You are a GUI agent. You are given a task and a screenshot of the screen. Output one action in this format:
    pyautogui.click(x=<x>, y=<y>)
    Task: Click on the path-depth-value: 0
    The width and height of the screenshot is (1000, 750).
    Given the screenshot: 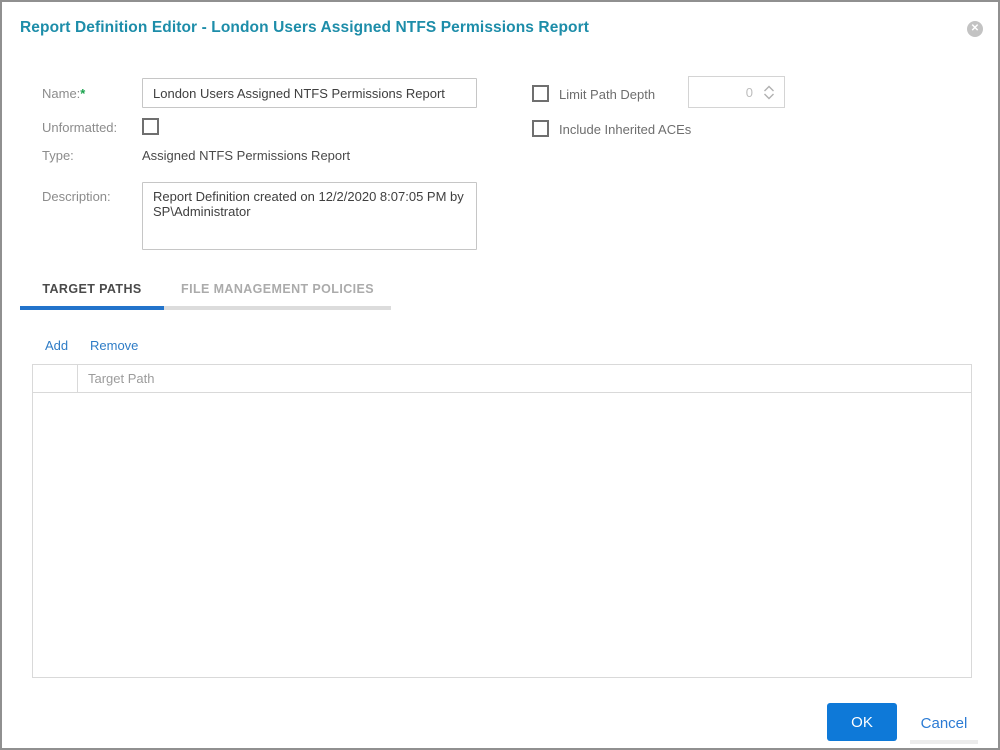 What is the action you would take?
    pyautogui.click(x=749, y=92)
    